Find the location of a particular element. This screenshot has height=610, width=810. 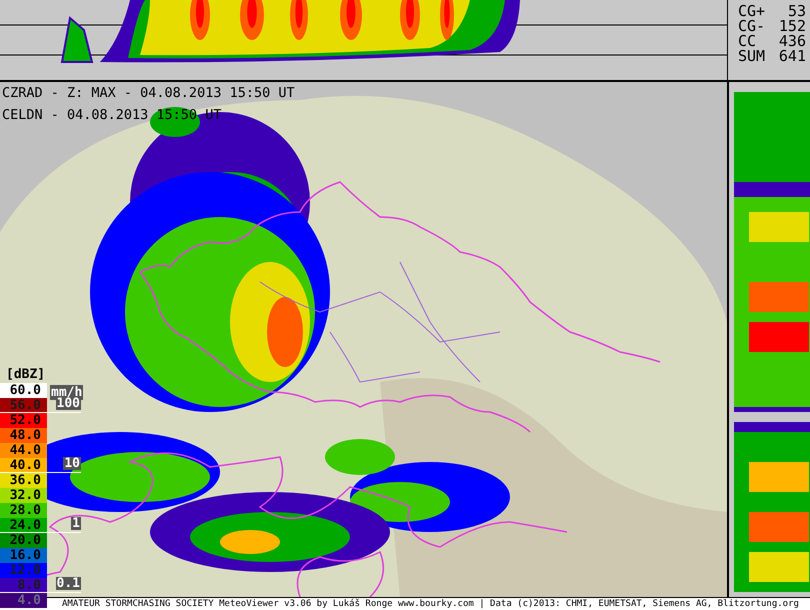

count-label: CG- is located at coordinates (752, 26).